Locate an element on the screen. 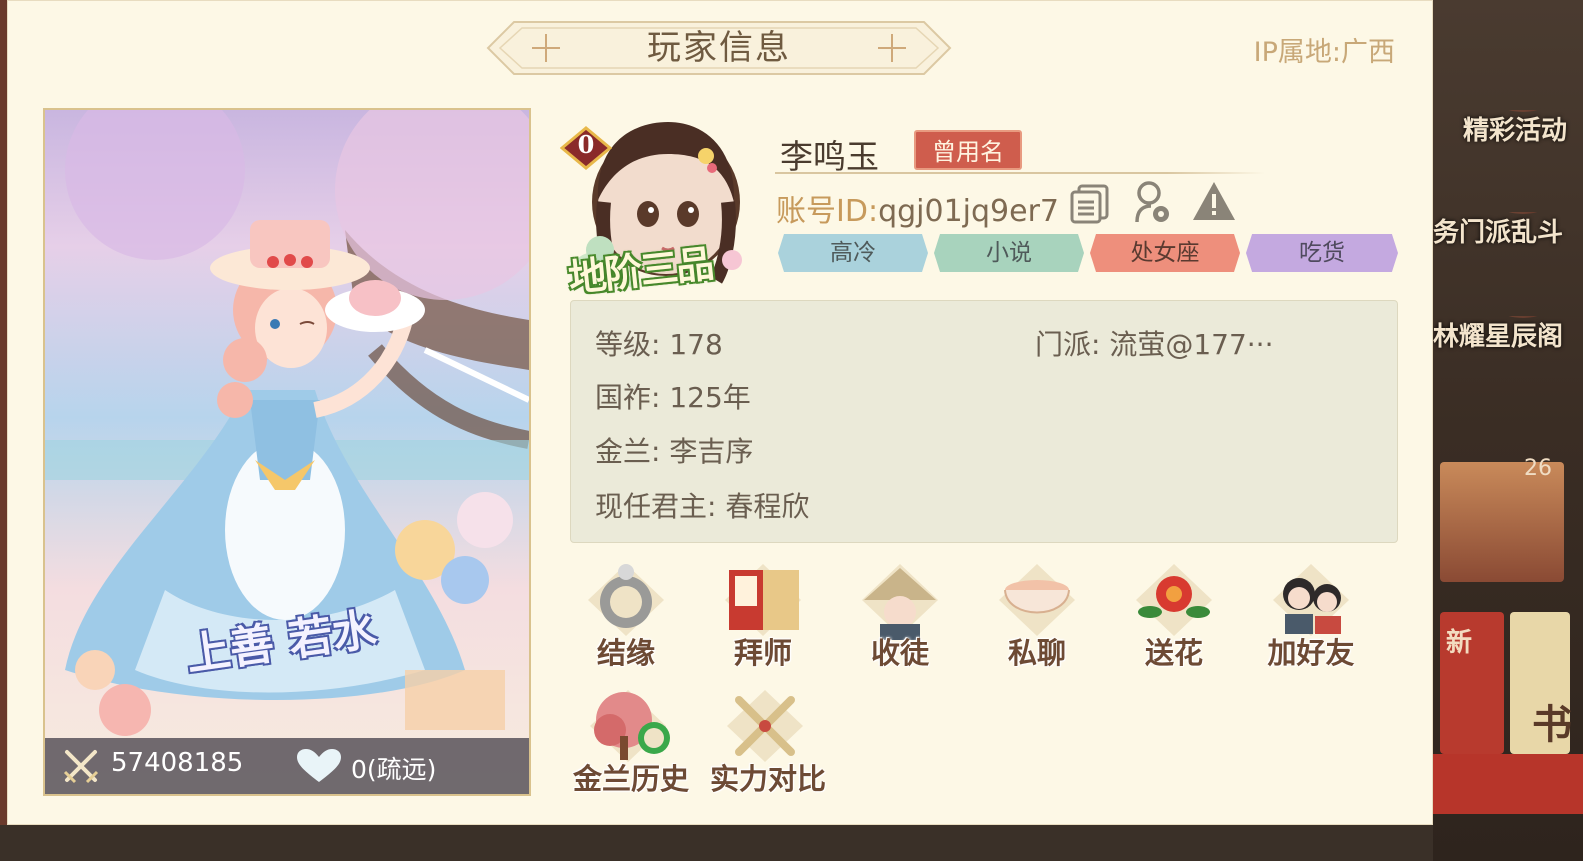  affinity-value: 0(疏远) is located at coordinates (394, 769).